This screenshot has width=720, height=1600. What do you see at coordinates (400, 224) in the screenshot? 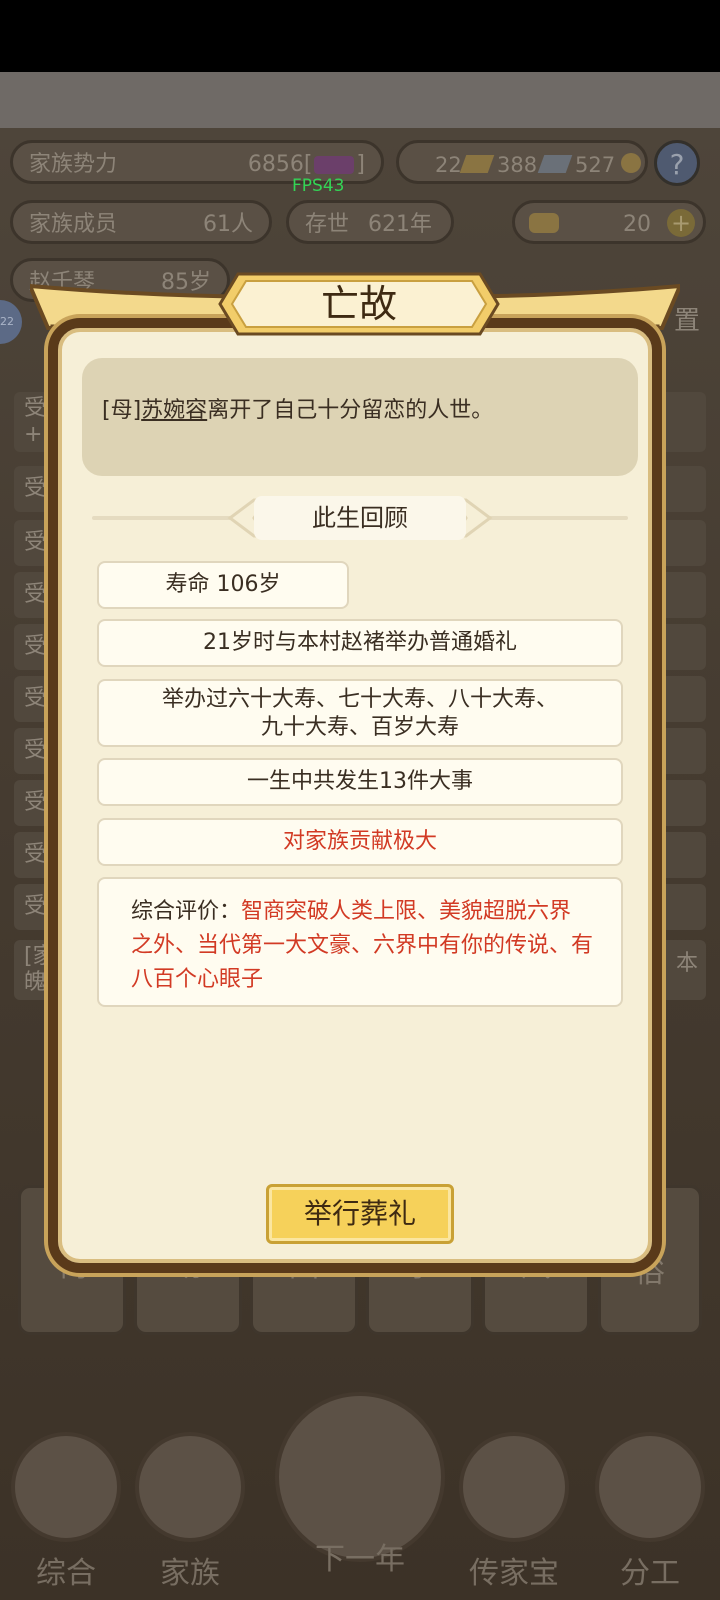
I see `existence-value: 621年` at bounding box center [400, 224].